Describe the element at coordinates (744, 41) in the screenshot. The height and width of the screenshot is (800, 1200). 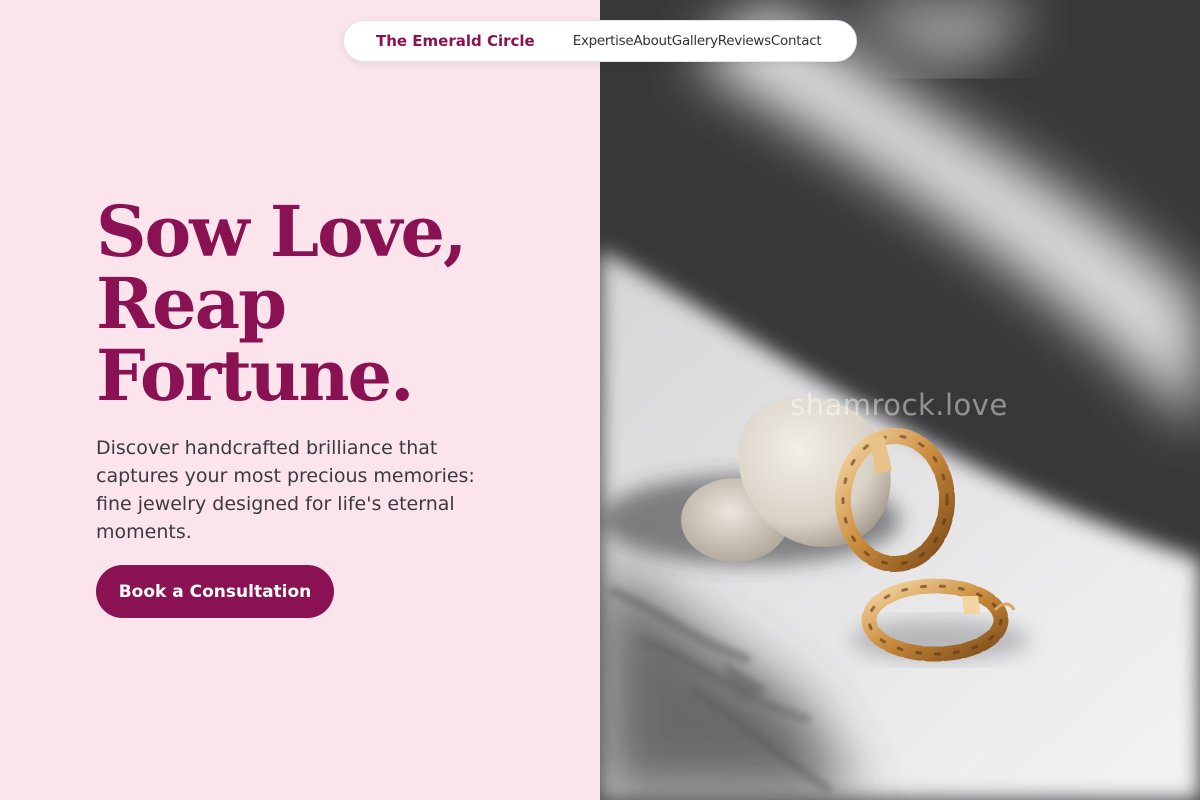
I see `nav-link-reviews: Reviews` at that location.